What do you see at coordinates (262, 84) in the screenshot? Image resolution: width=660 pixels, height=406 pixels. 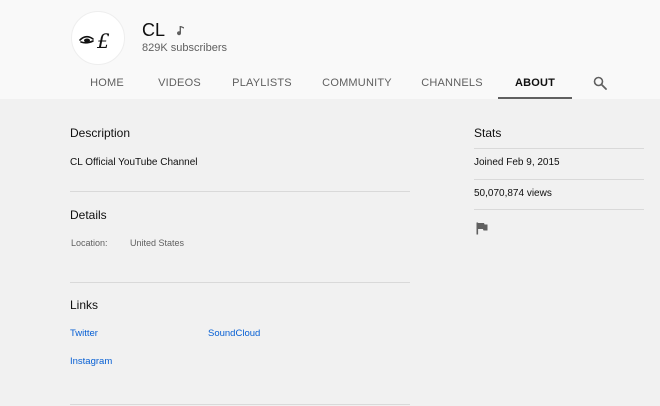 I see `tab-playlists: PLAYLISTS` at bounding box center [262, 84].